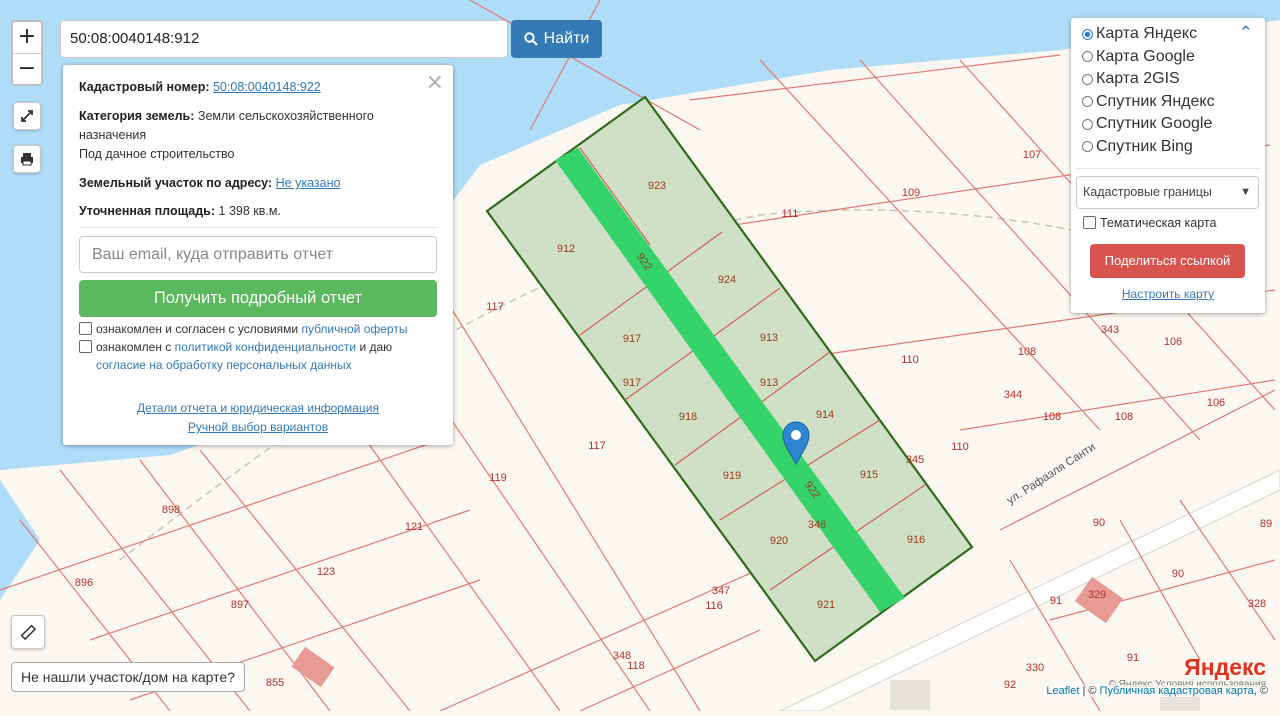  I want to click on manual-select-link: Ручной выбор вариантов, so click(258, 427).